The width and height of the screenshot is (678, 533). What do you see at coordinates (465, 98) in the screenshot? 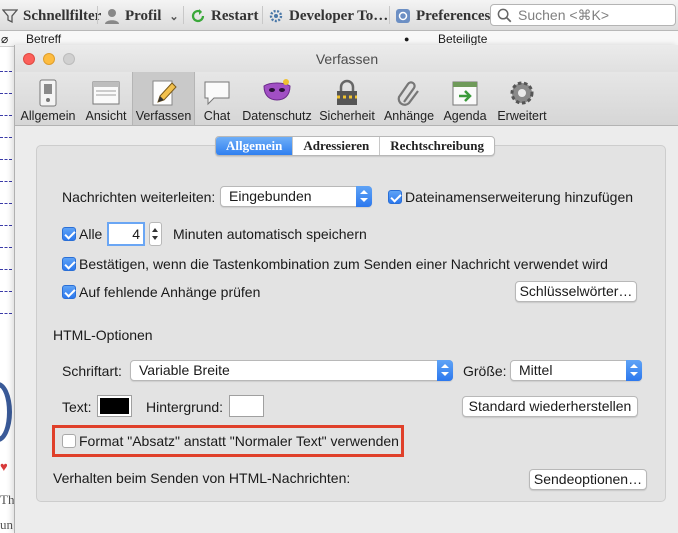
I see `pane-agenda: Agenda` at bounding box center [465, 98].